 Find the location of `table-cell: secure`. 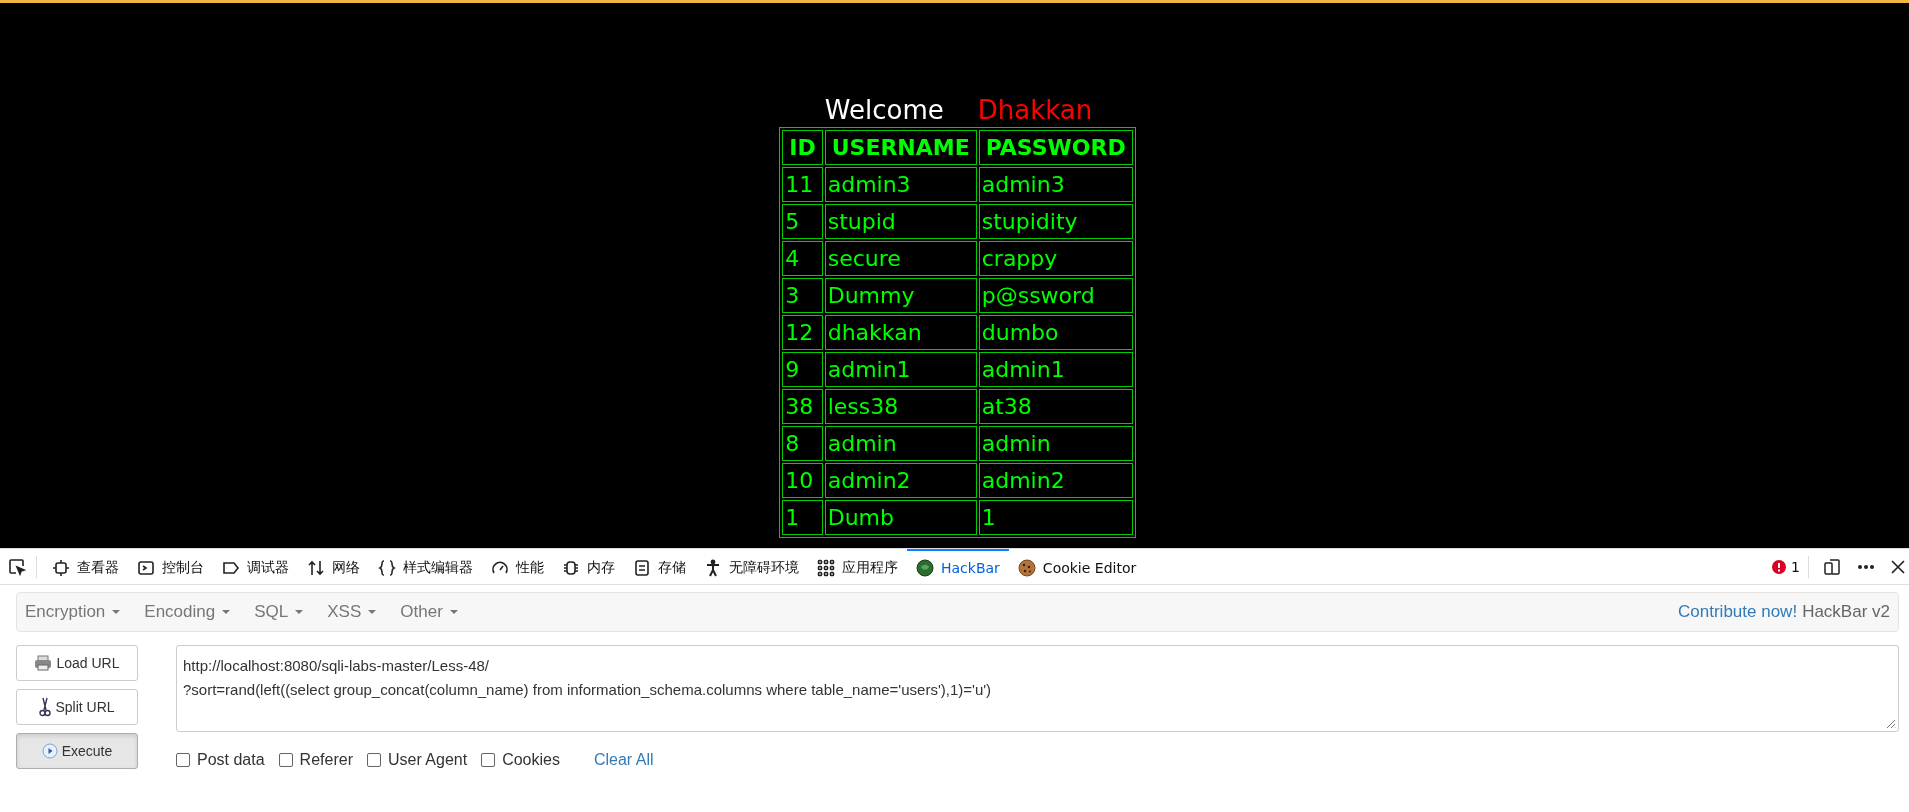

table-cell: secure is located at coordinates (900, 258).